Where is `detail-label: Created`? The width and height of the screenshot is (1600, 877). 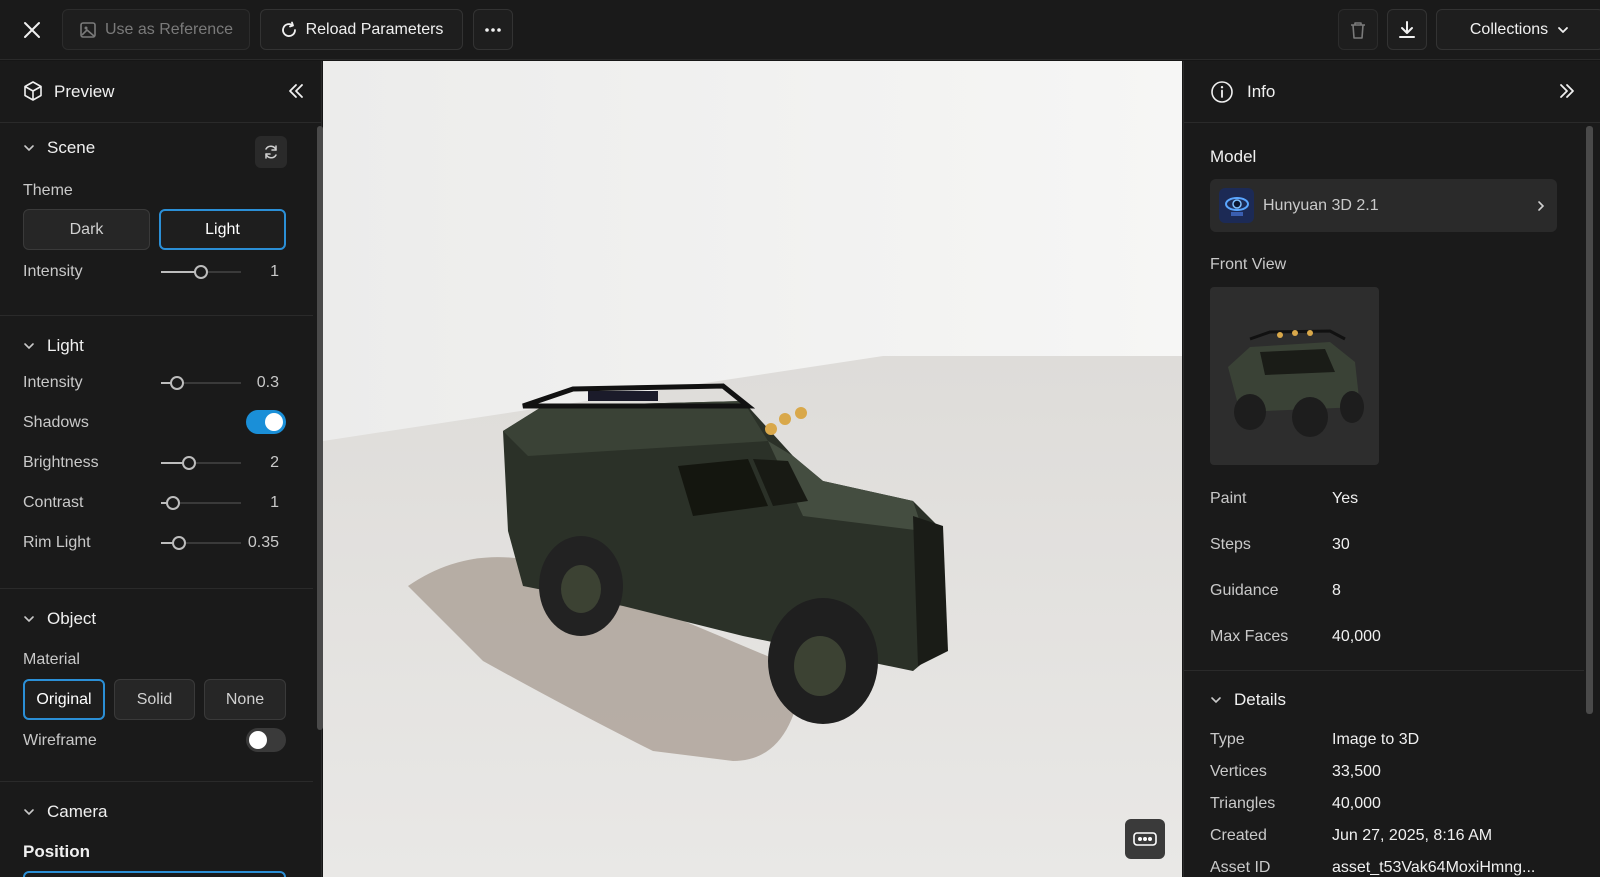 detail-label: Created is located at coordinates (1238, 835).